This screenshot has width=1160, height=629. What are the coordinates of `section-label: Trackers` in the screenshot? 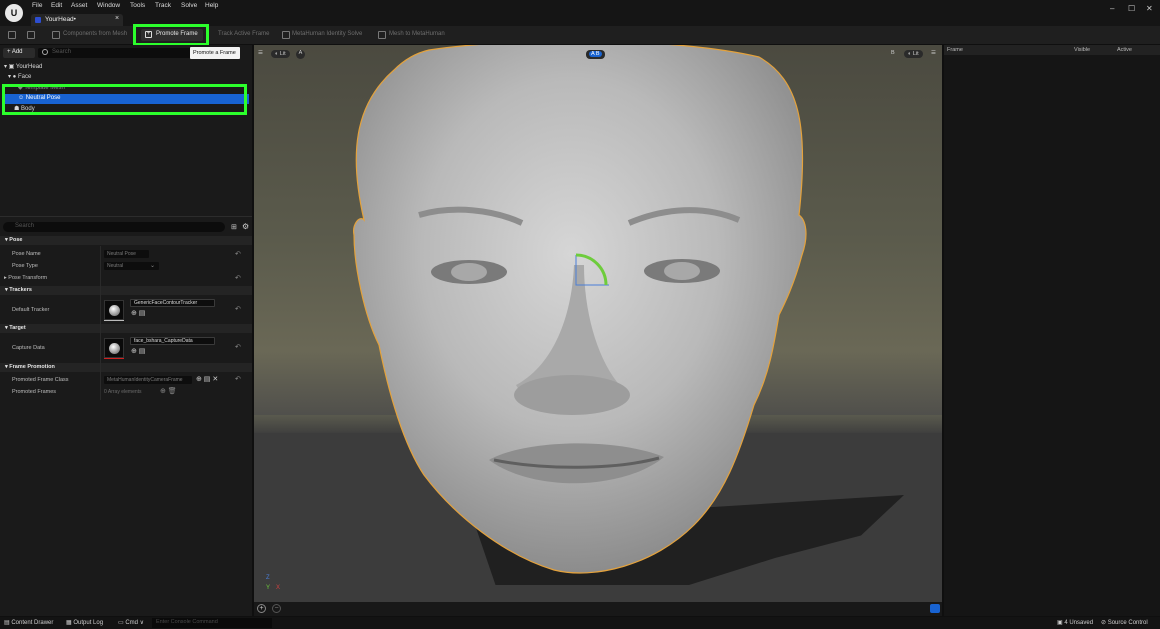 It's located at (20, 290).